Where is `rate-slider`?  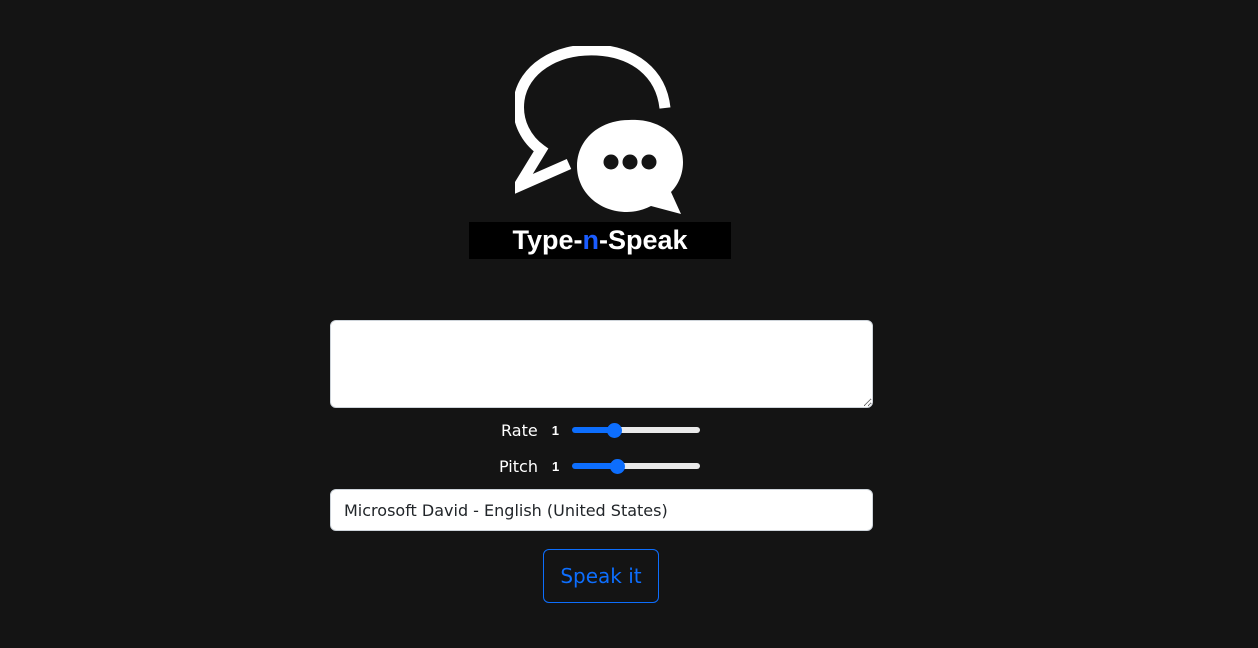 rate-slider is located at coordinates (635, 430).